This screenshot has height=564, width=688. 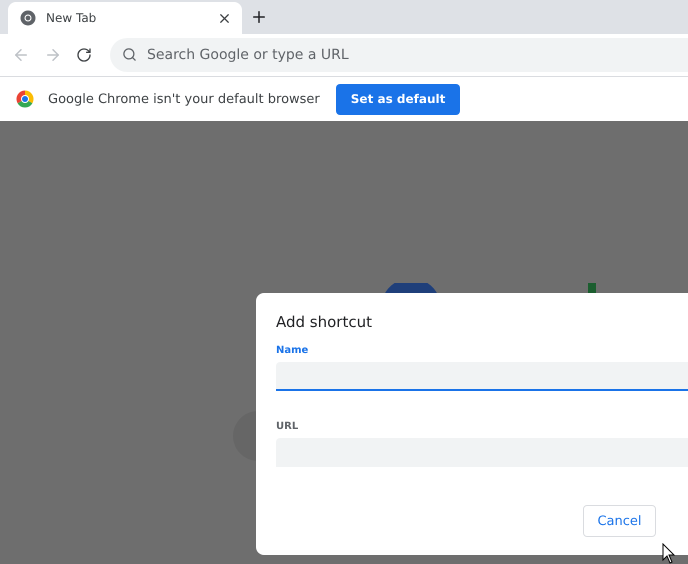 I want to click on tab-title: New Tab, so click(x=72, y=18).